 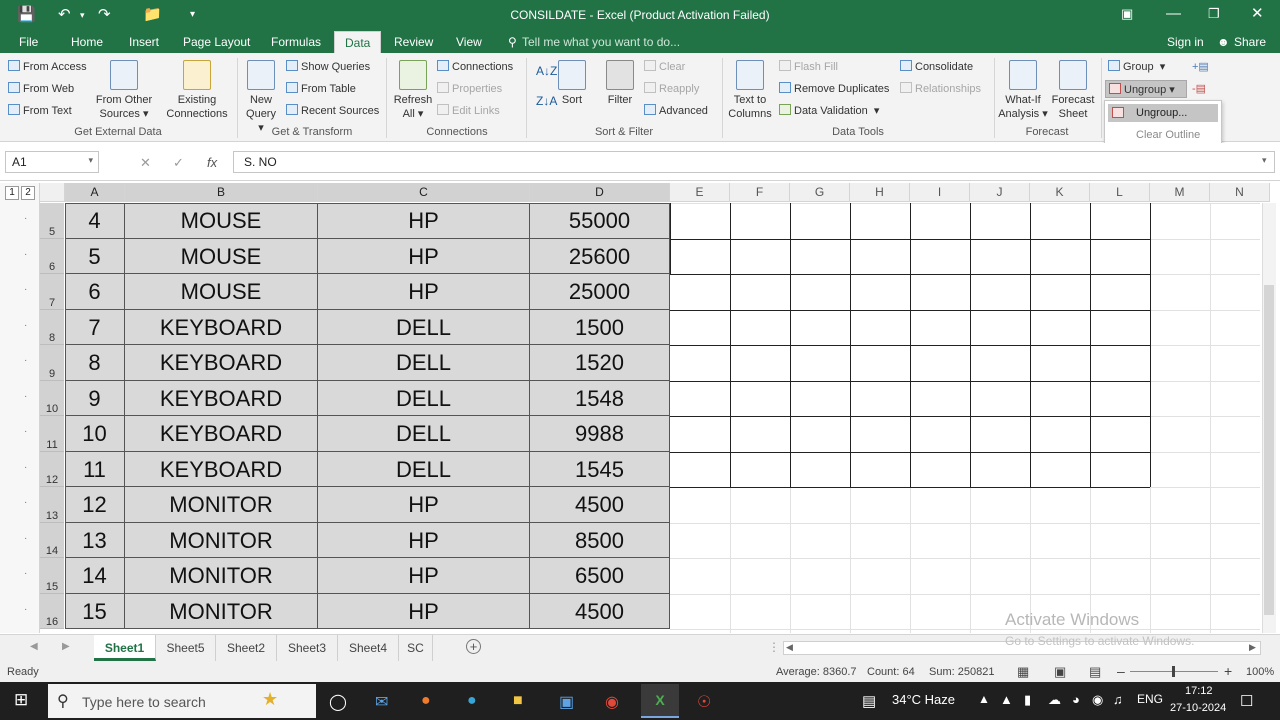 I want to click on cell-b: KEYBOARD, so click(x=221, y=398).